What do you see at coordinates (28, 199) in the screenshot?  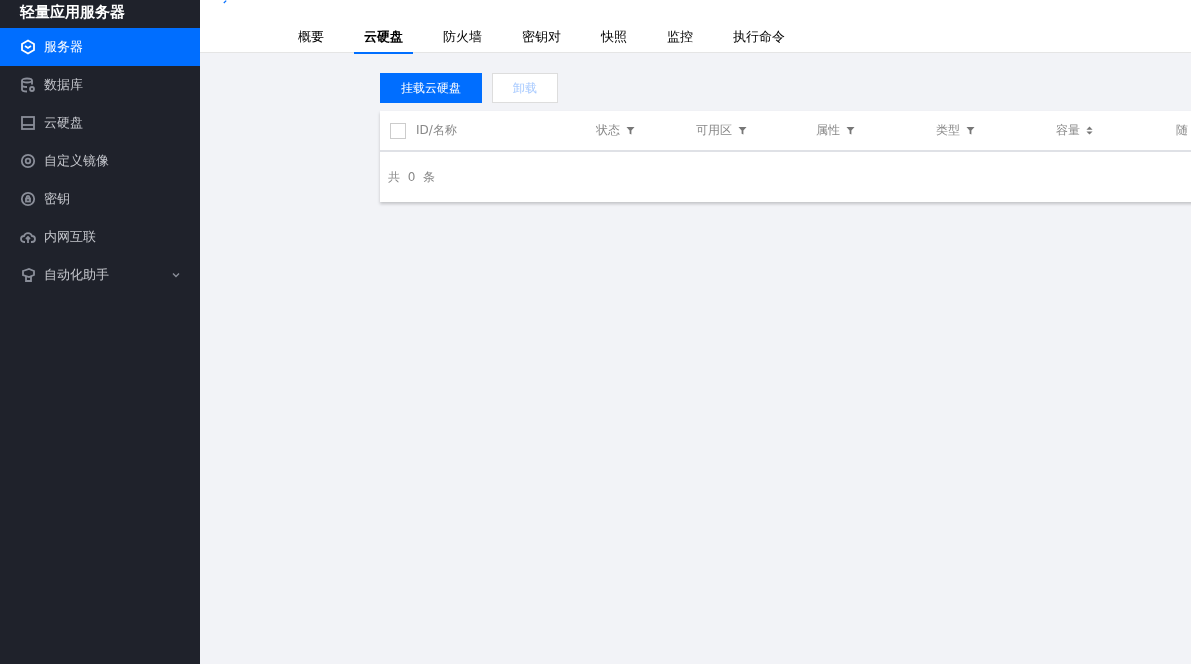 I see `lock-icon` at bounding box center [28, 199].